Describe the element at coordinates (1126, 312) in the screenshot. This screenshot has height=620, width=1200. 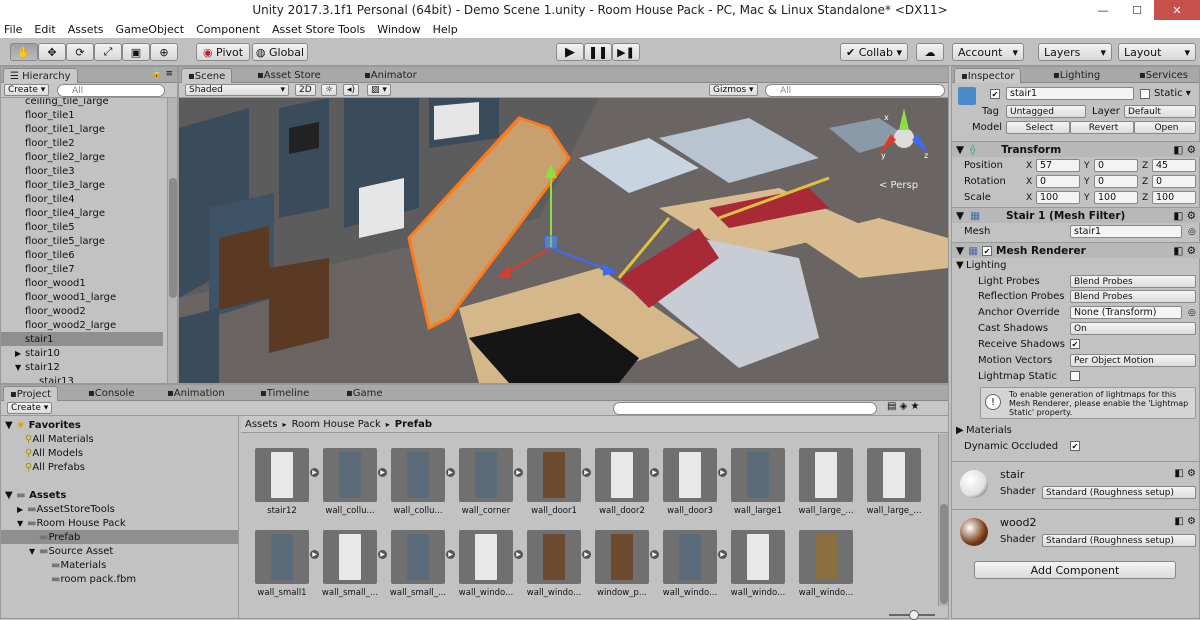
I see `anchor-override-field: None (Transform)` at that location.